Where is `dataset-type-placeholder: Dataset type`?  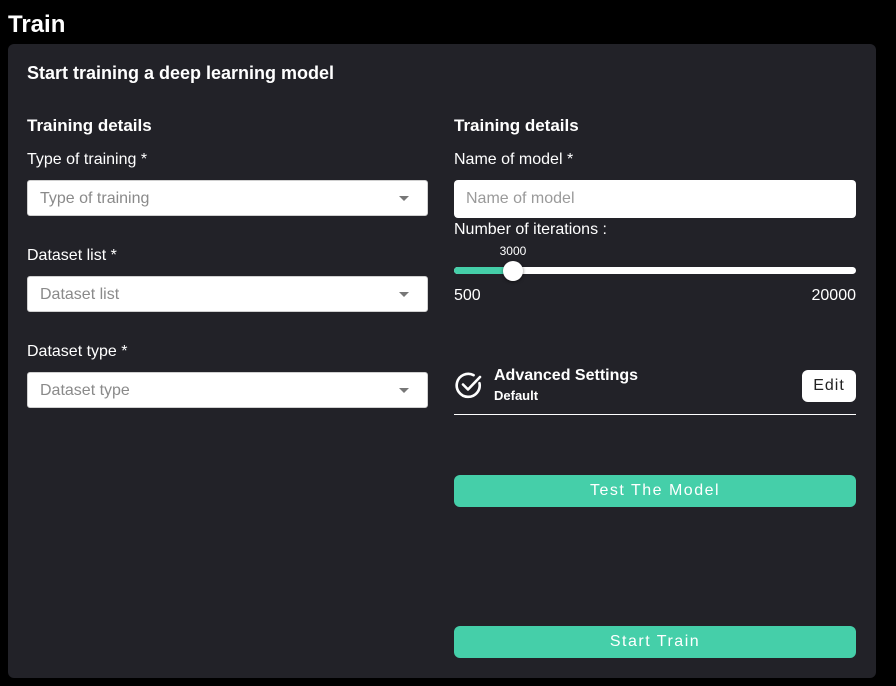 dataset-type-placeholder: Dataset type is located at coordinates (85, 390).